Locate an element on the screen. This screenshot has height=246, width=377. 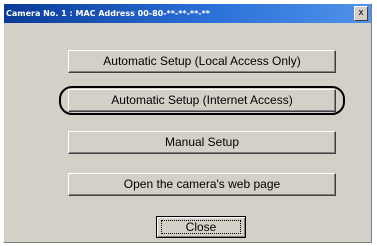
close-button-label: Close is located at coordinates (201, 227).